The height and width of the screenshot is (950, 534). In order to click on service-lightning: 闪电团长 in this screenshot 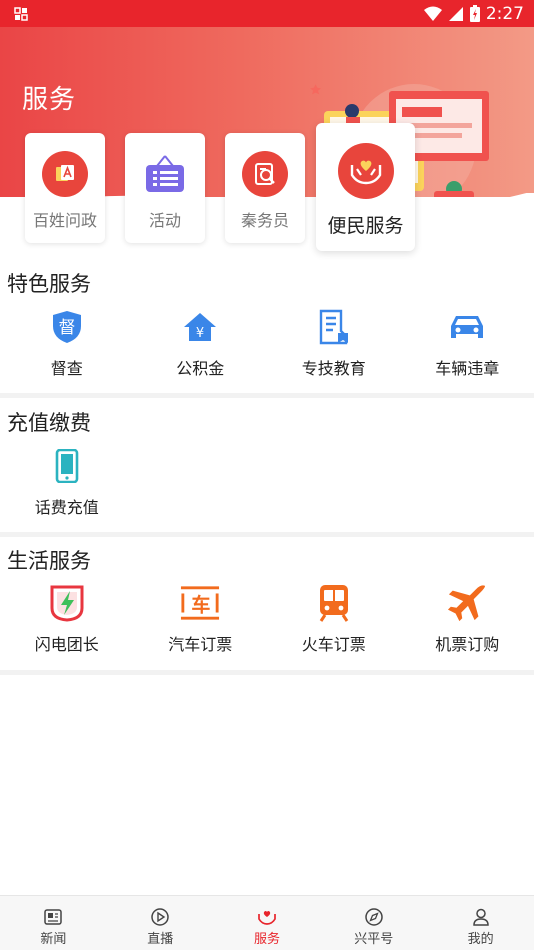, I will do `click(67, 619)`.